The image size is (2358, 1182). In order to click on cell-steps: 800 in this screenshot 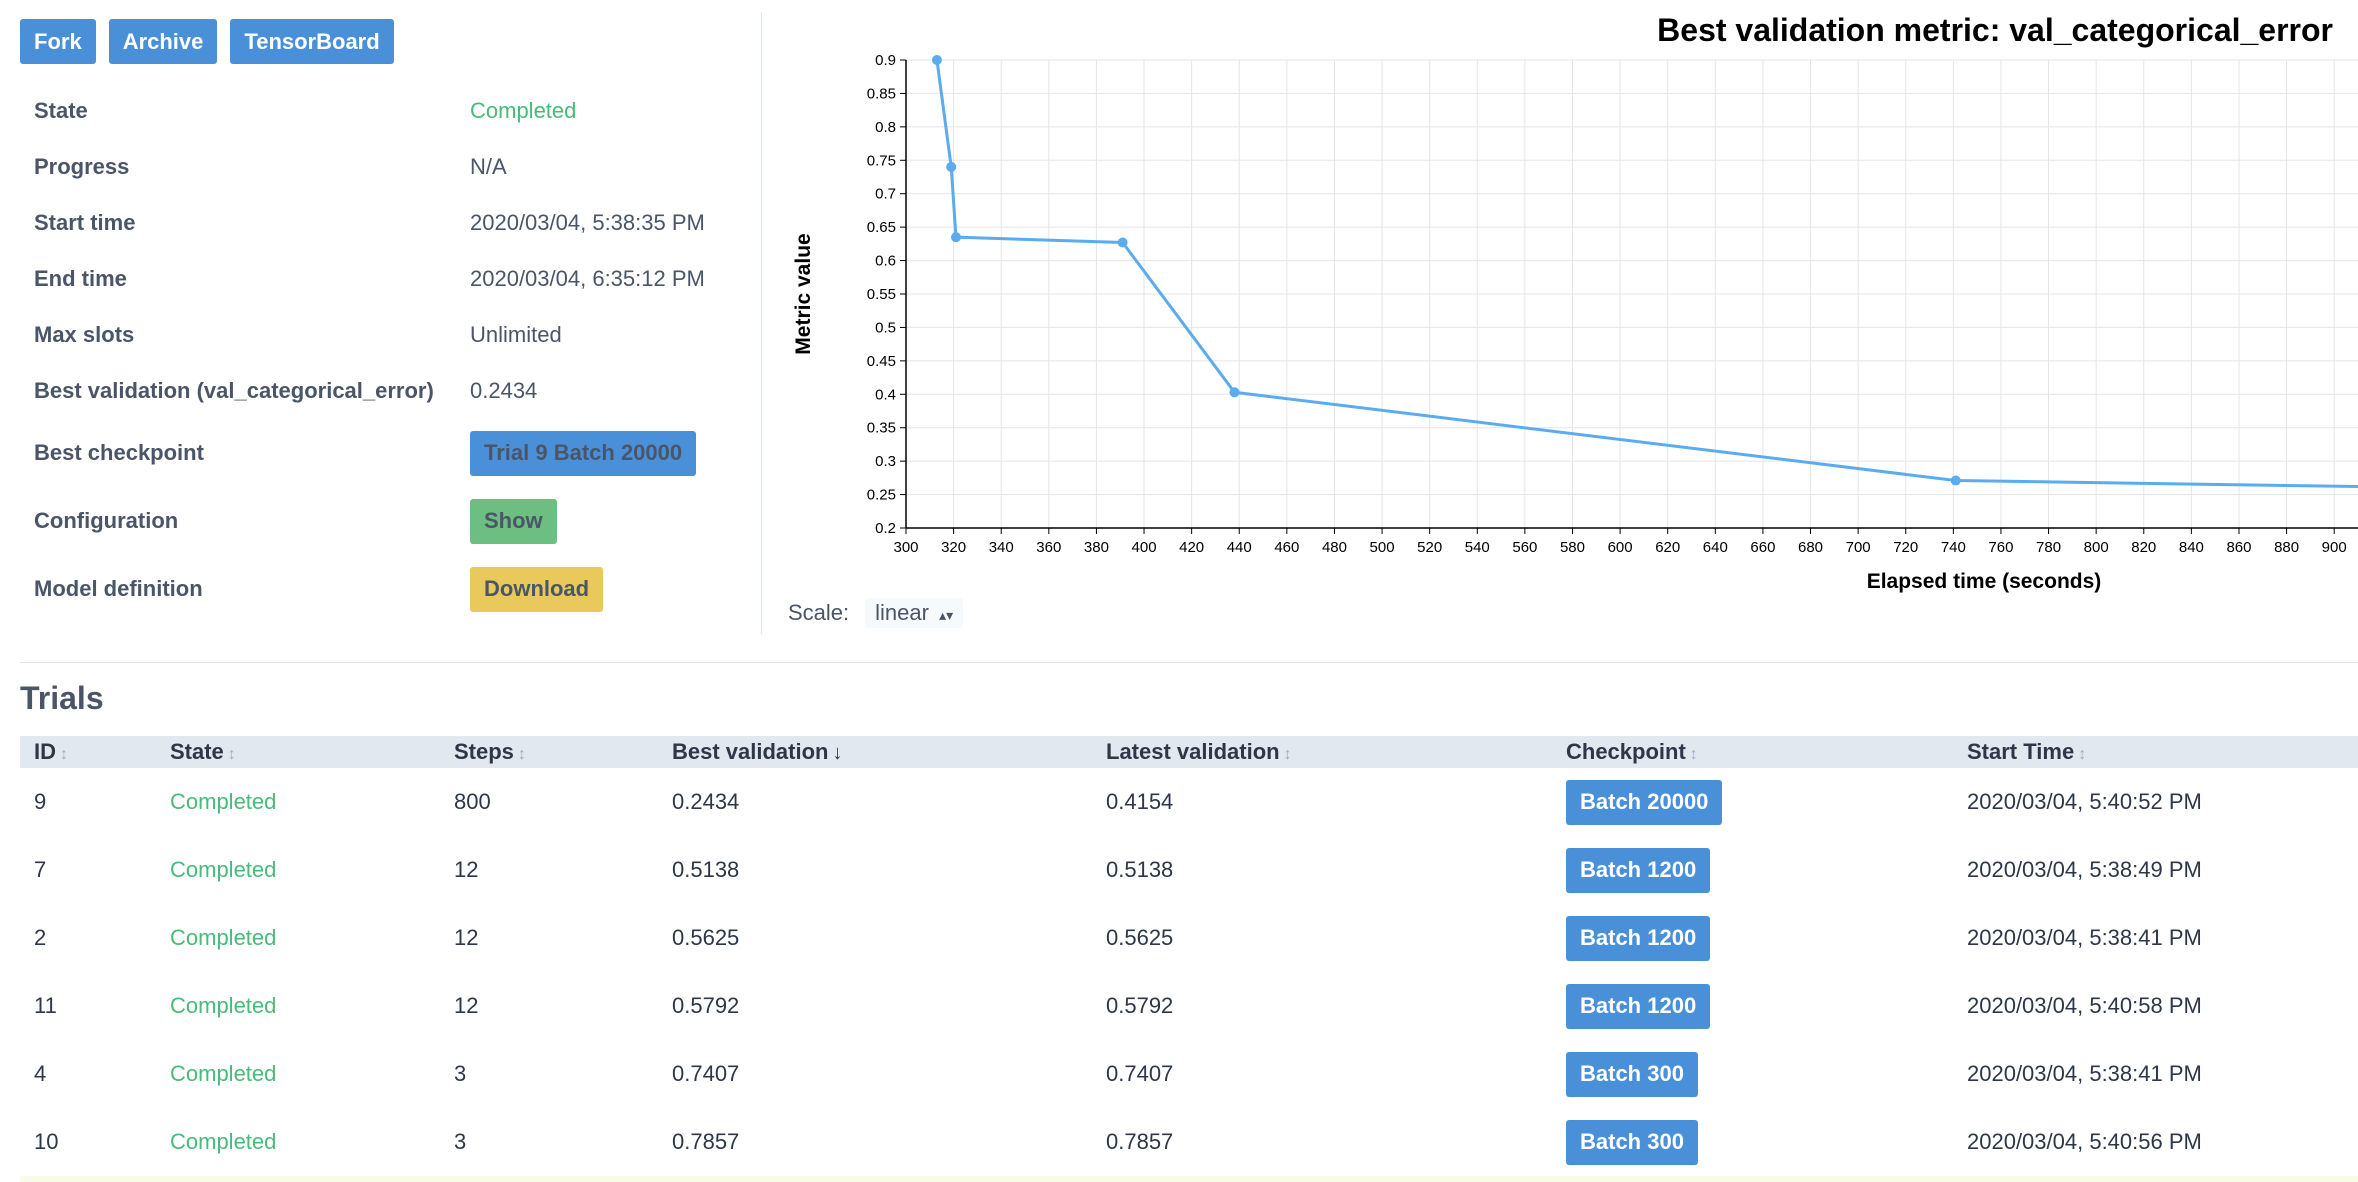, I will do `click(472, 801)`.